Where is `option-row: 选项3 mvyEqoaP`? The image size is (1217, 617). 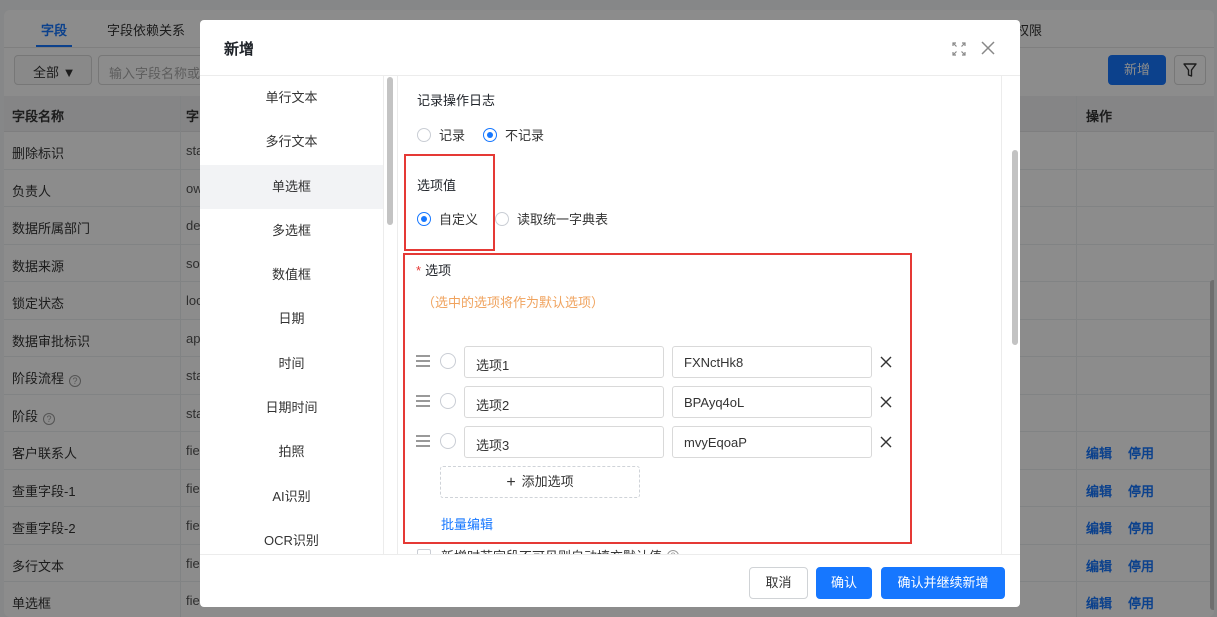 option-row: 选项3 mvyEqoaP is located at coordinates (648, 442).